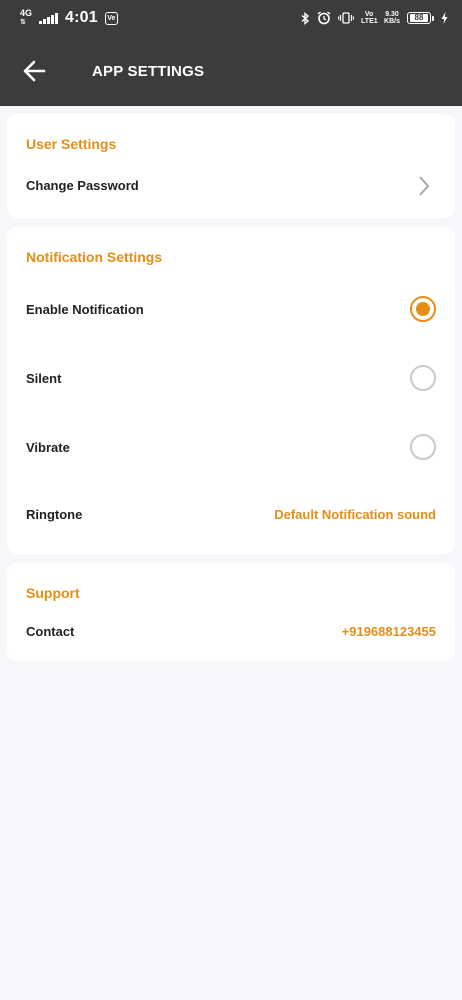 This screenshot has width=462, height=1000. I want to click on back-arrow-icon, so click(34, 71).